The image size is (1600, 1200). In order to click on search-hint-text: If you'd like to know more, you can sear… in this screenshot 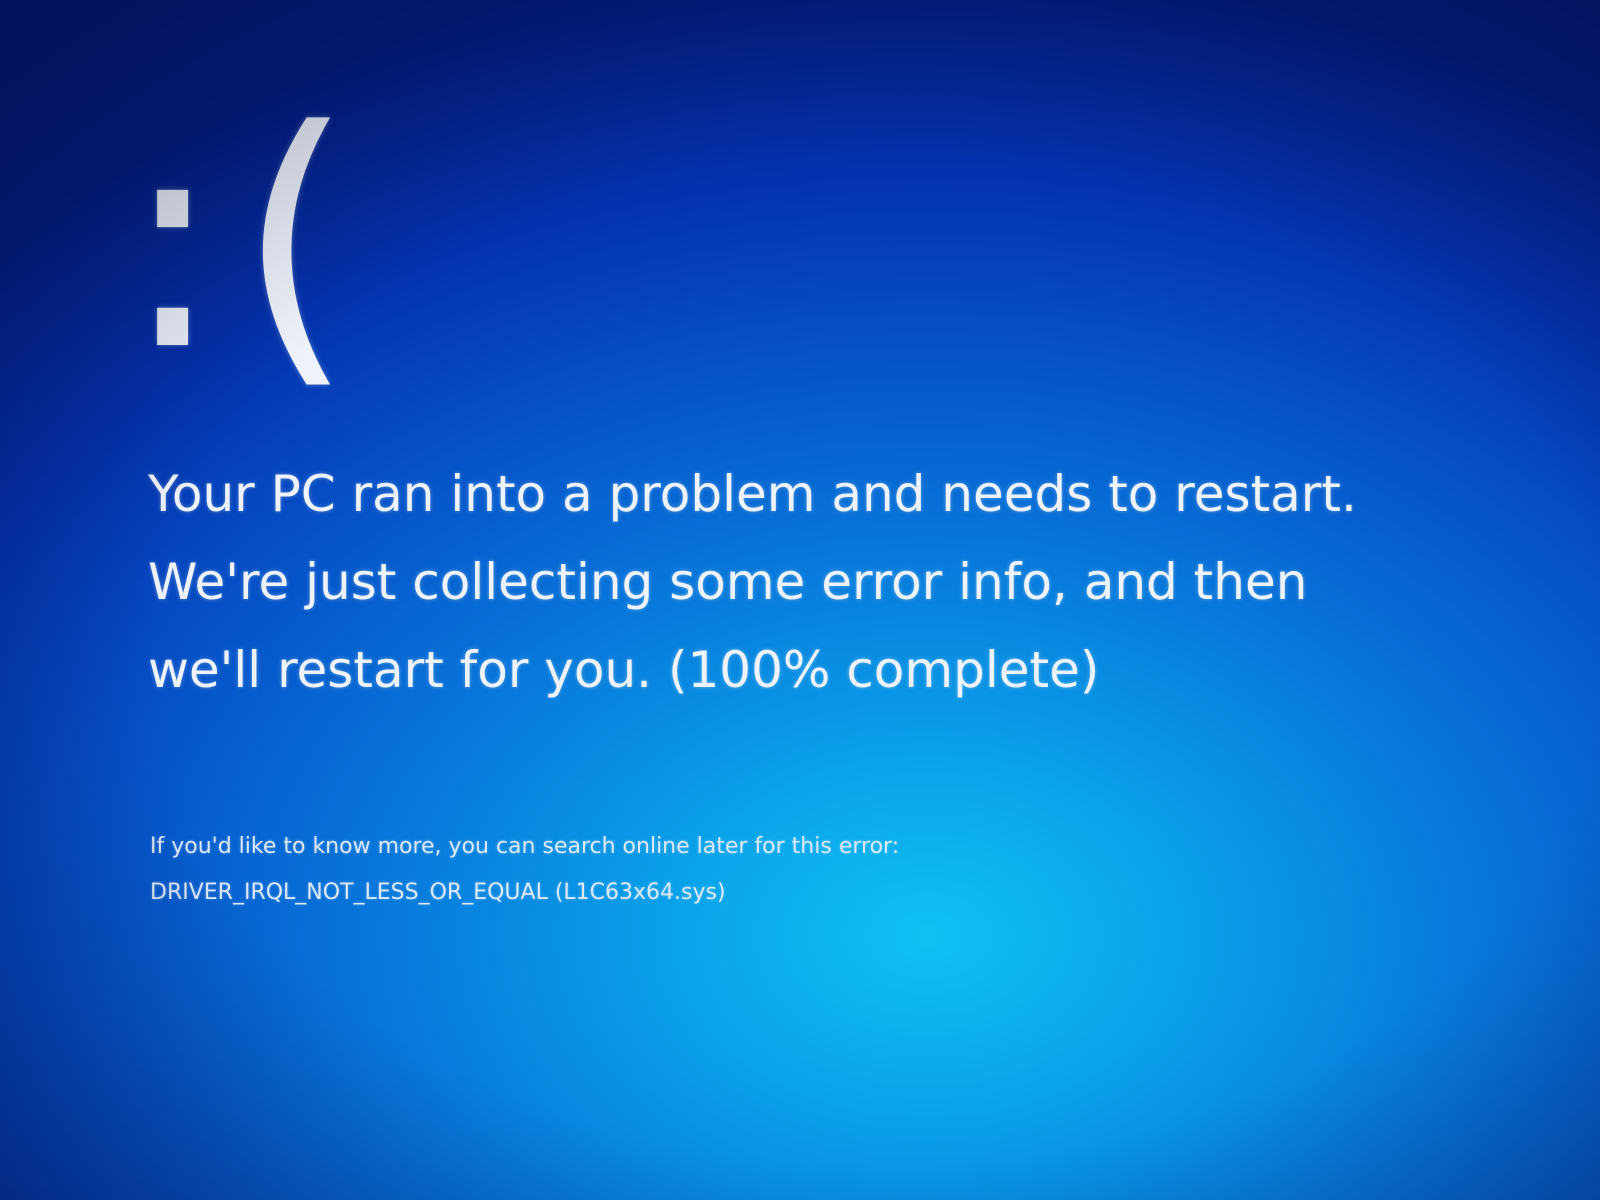, I will do `click(525, 846)`.